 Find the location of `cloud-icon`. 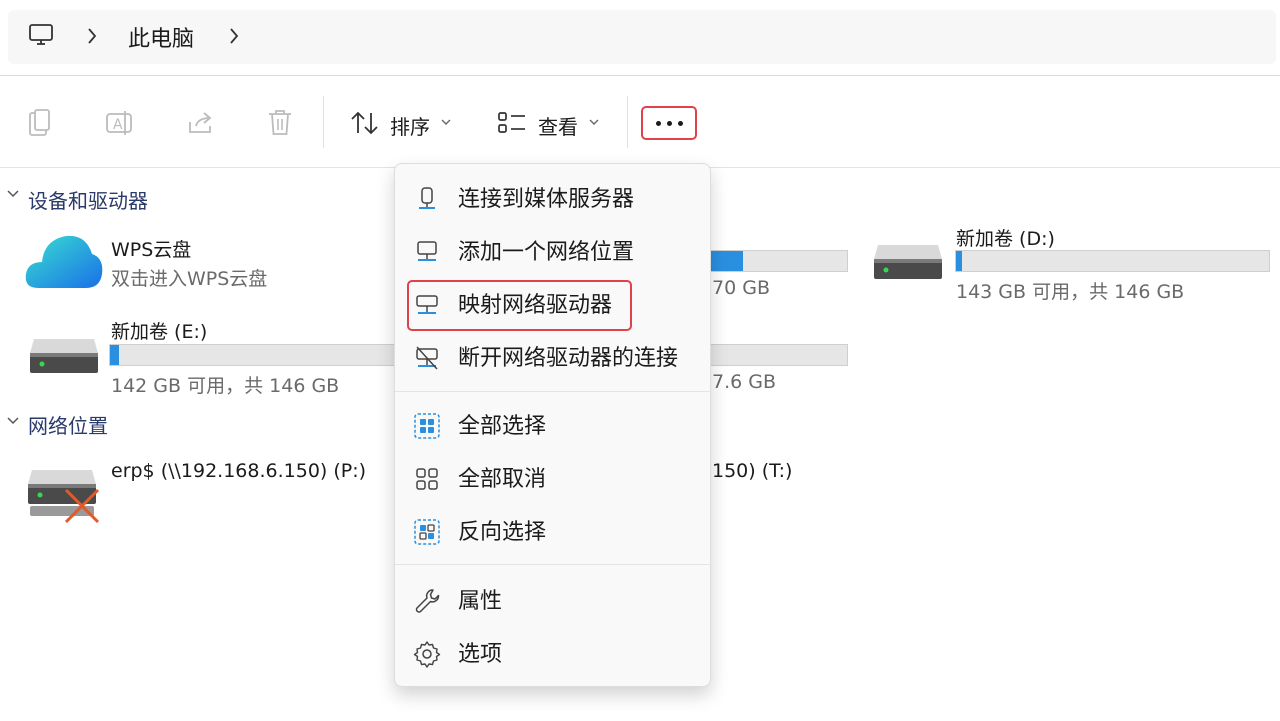

cloud-icon is located at coordinates (64, 261).